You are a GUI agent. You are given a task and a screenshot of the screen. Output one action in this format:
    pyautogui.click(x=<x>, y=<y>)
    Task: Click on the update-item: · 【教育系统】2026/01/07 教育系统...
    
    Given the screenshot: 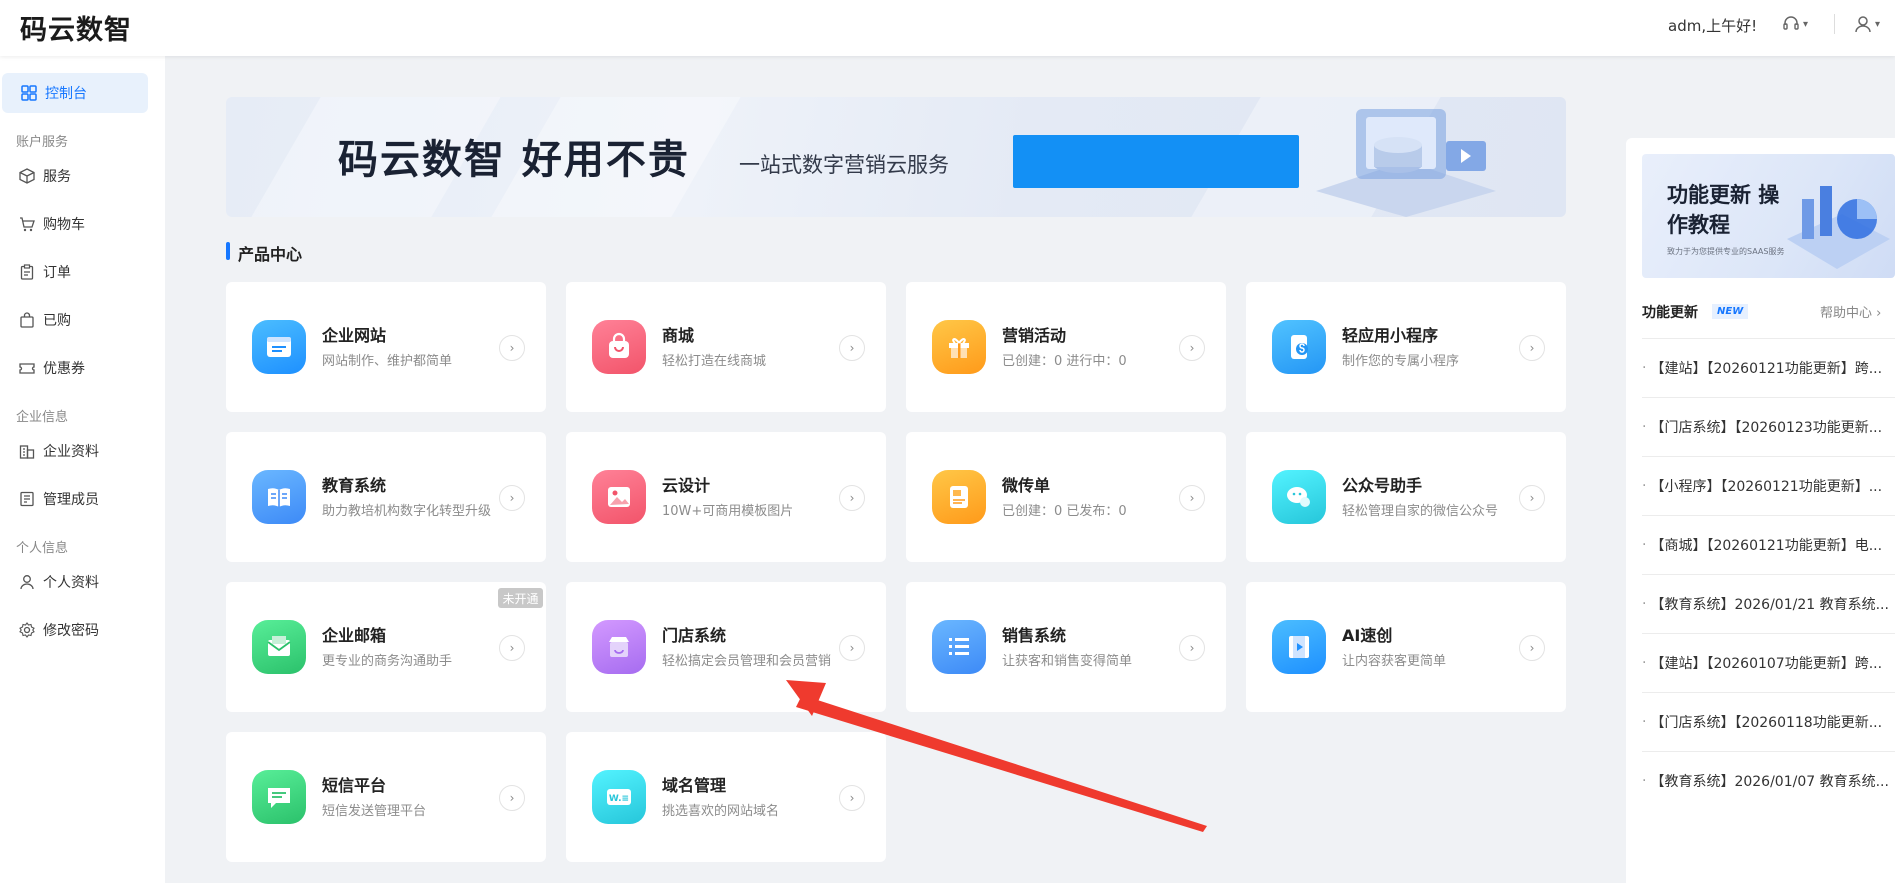 What is the action you would take?
    pyautogui.click(x=1768, y=780)
    